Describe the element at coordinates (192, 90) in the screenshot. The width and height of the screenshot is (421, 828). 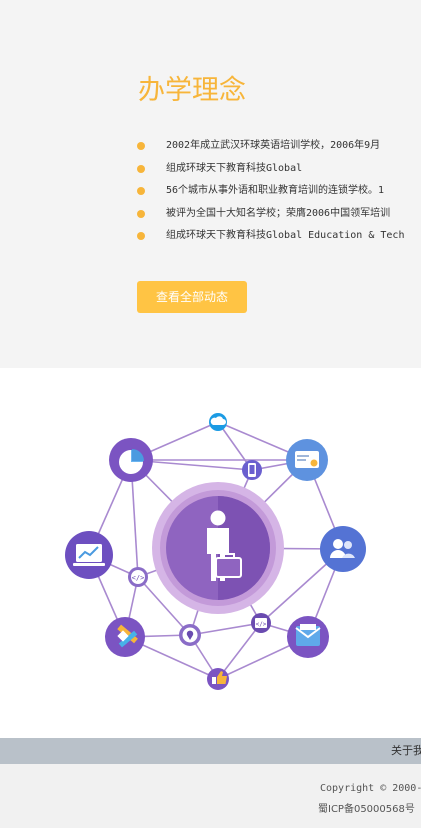
I see `page-title: 办学理念` at that location.